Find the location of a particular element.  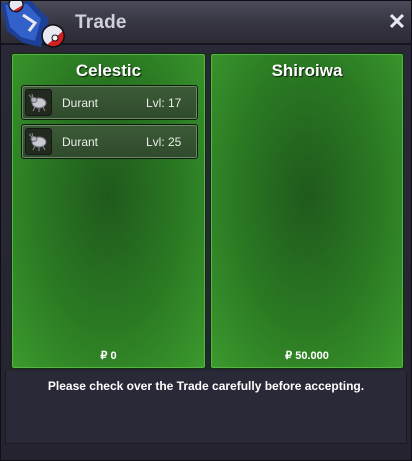

trade-item-row: Durant Lvl: 25 is located at coordinates (109, 141).